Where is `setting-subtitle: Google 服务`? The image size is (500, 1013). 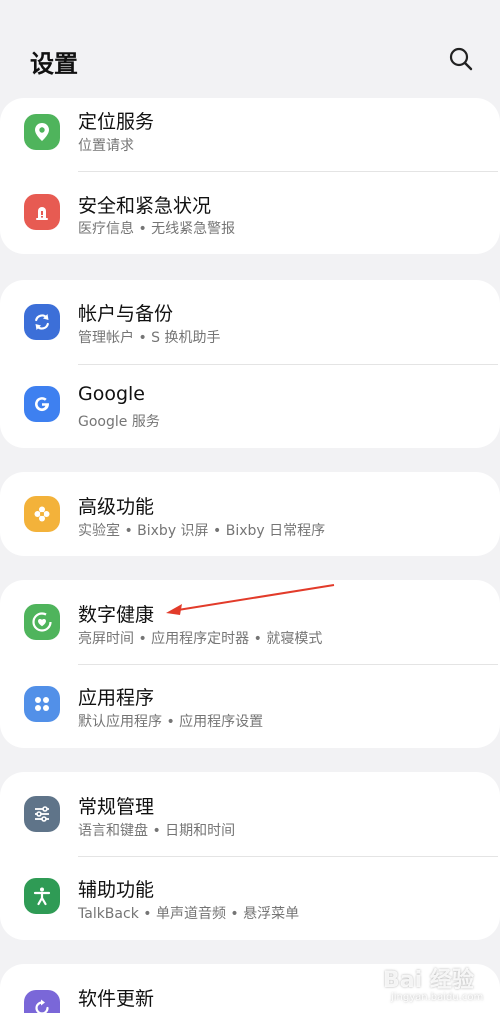 setting-subtitle: Google 服务 is located at coordinates (119, 422).